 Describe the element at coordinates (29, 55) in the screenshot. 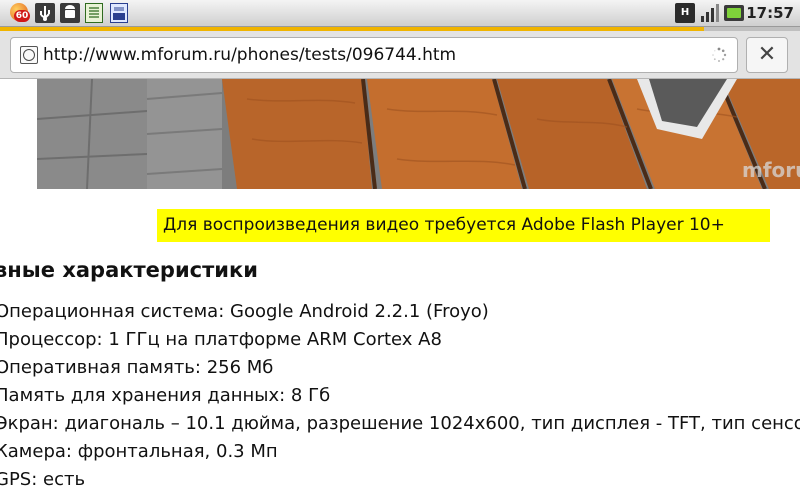

I see `site-favicon-icon` at that location.